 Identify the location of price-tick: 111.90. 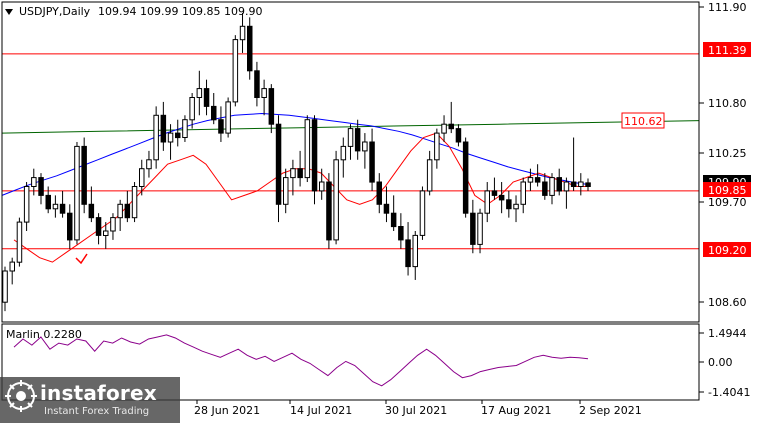
(727, 7).